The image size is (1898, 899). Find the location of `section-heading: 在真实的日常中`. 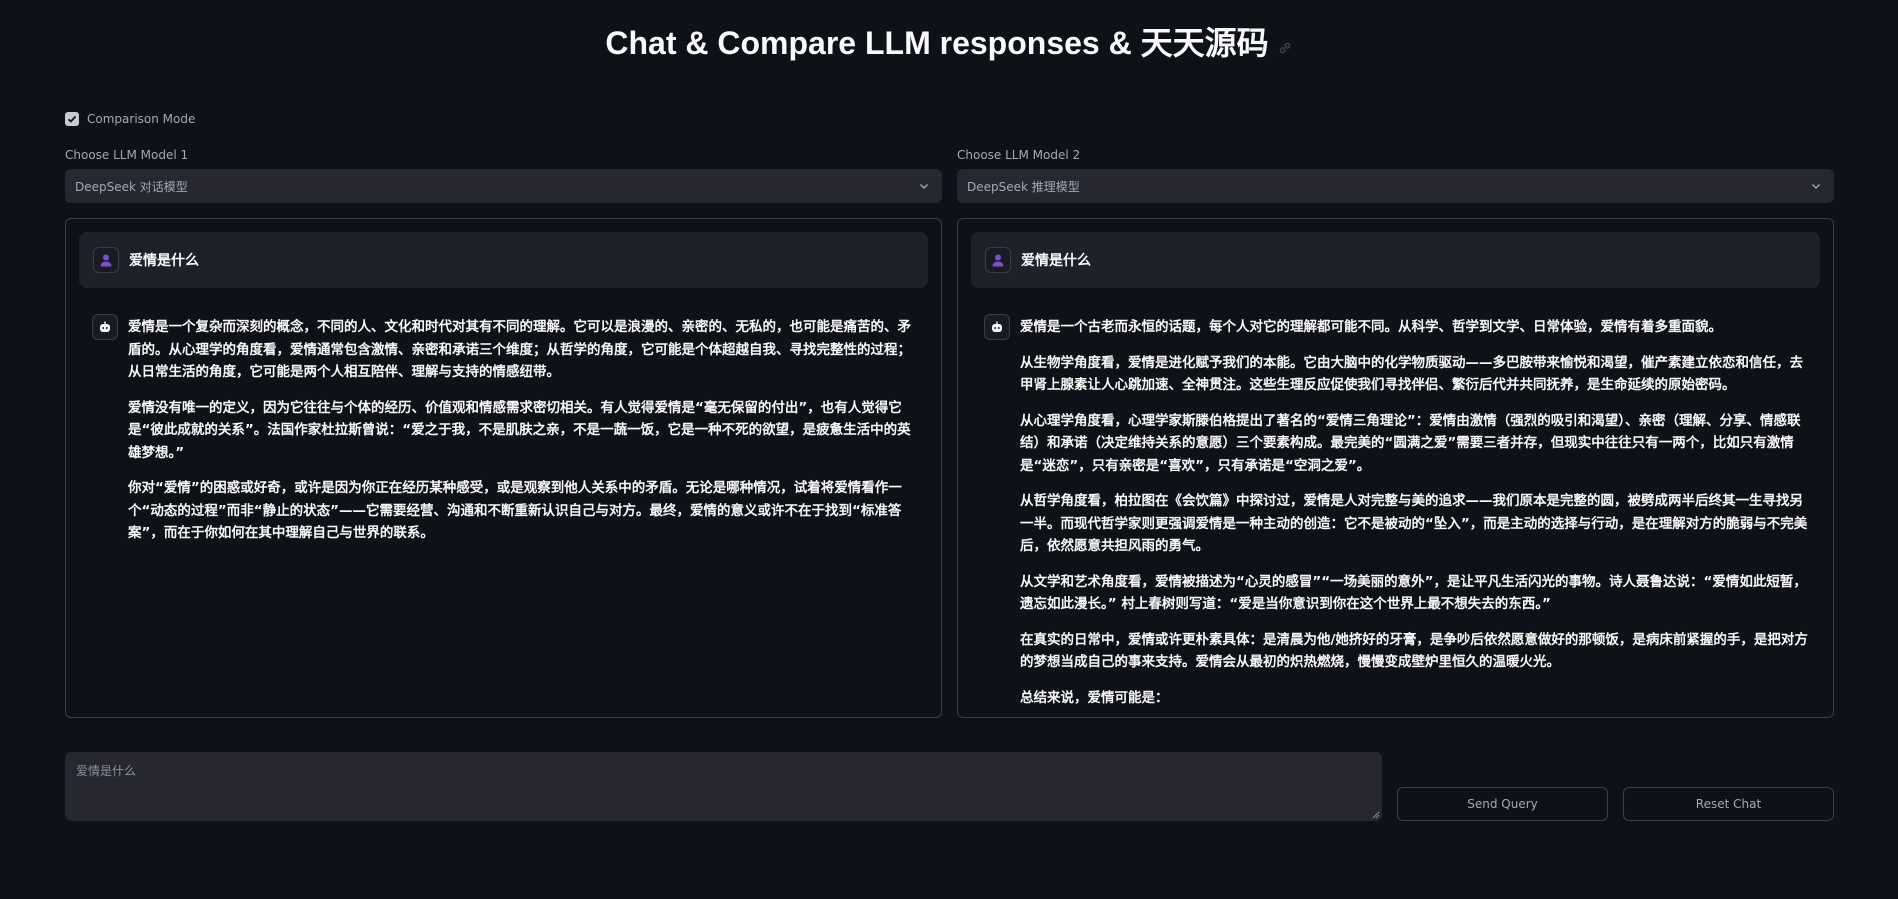

section-heading: 在真实的日常中 is located at coordinates (1067, 639).